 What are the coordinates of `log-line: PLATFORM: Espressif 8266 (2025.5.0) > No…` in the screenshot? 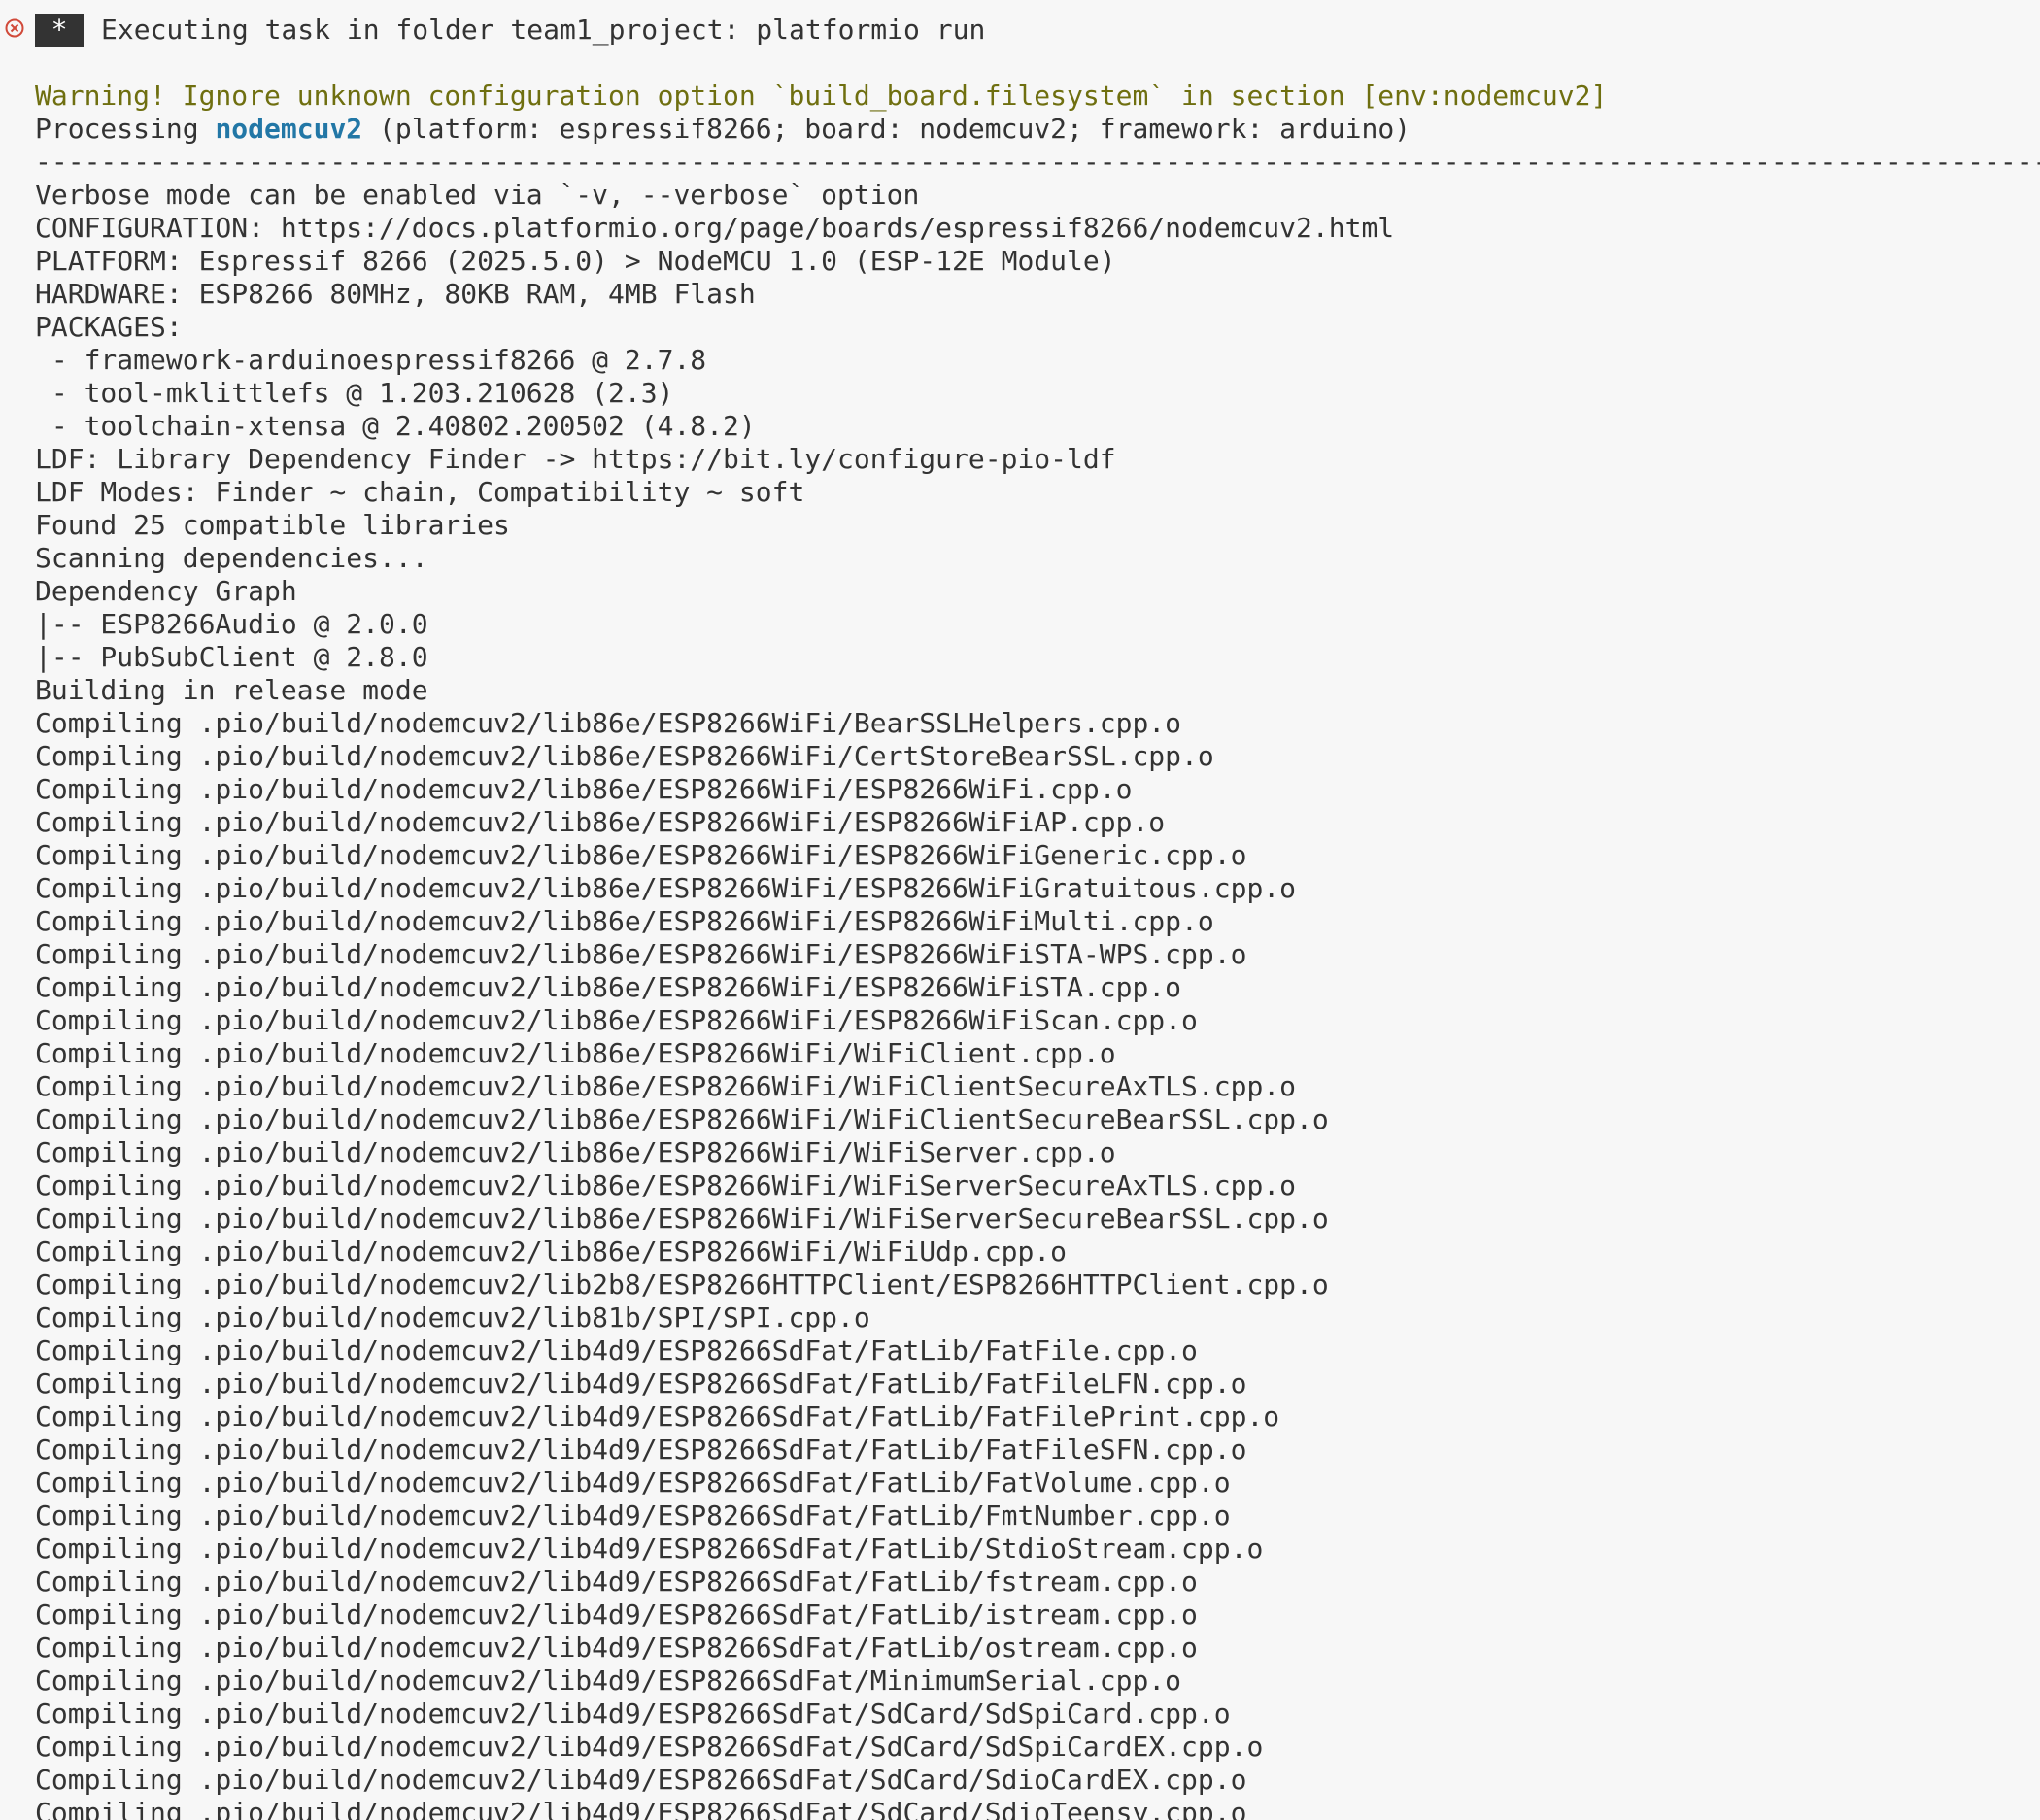 It's located at (575, 261).